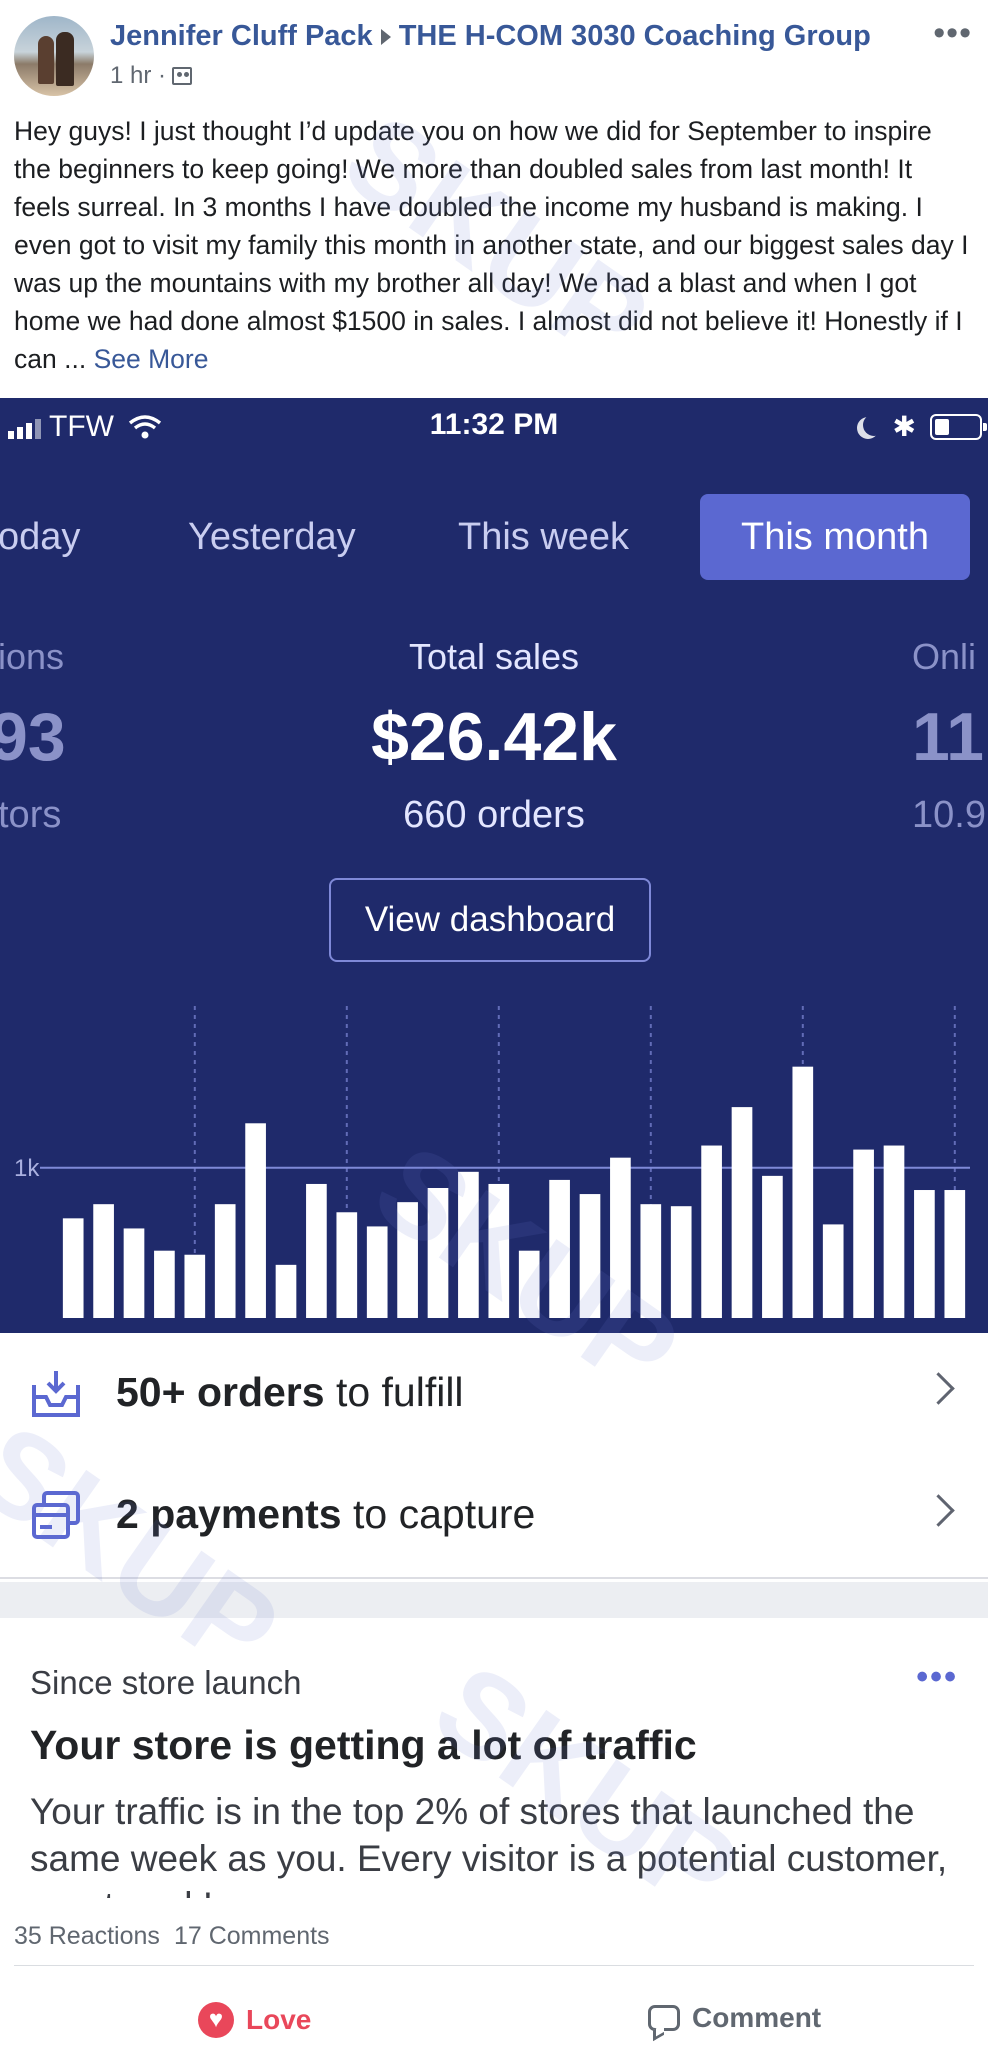 Image resolution: width=988 pixels, height=2050 pixels. Describe the element at coordinates (949, 815) in the screenshot. I see `right-stat-sub: 10.9` at that location.